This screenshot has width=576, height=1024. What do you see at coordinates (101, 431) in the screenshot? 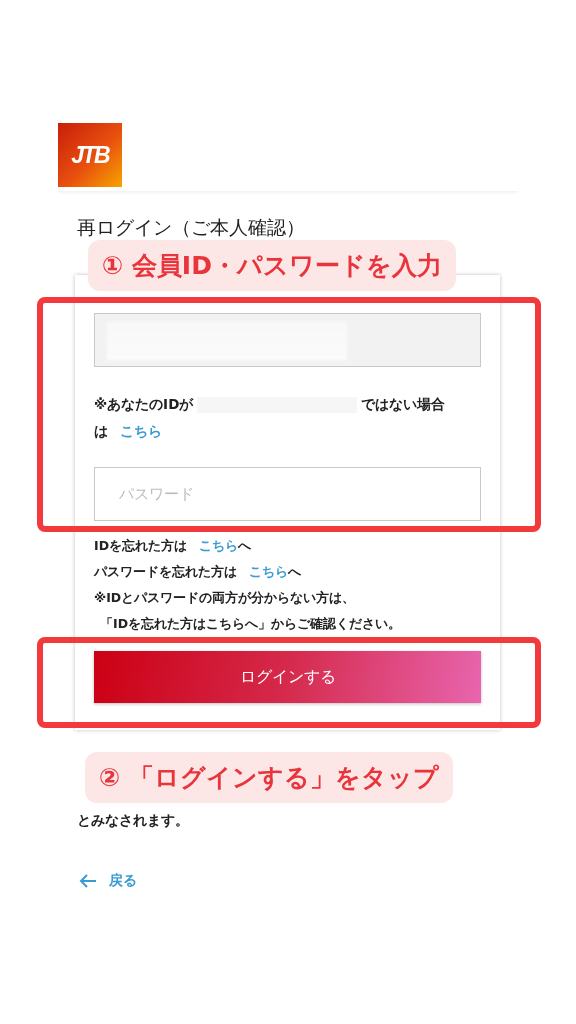
I see `notice-text: は` at bounding box center [101, 431].